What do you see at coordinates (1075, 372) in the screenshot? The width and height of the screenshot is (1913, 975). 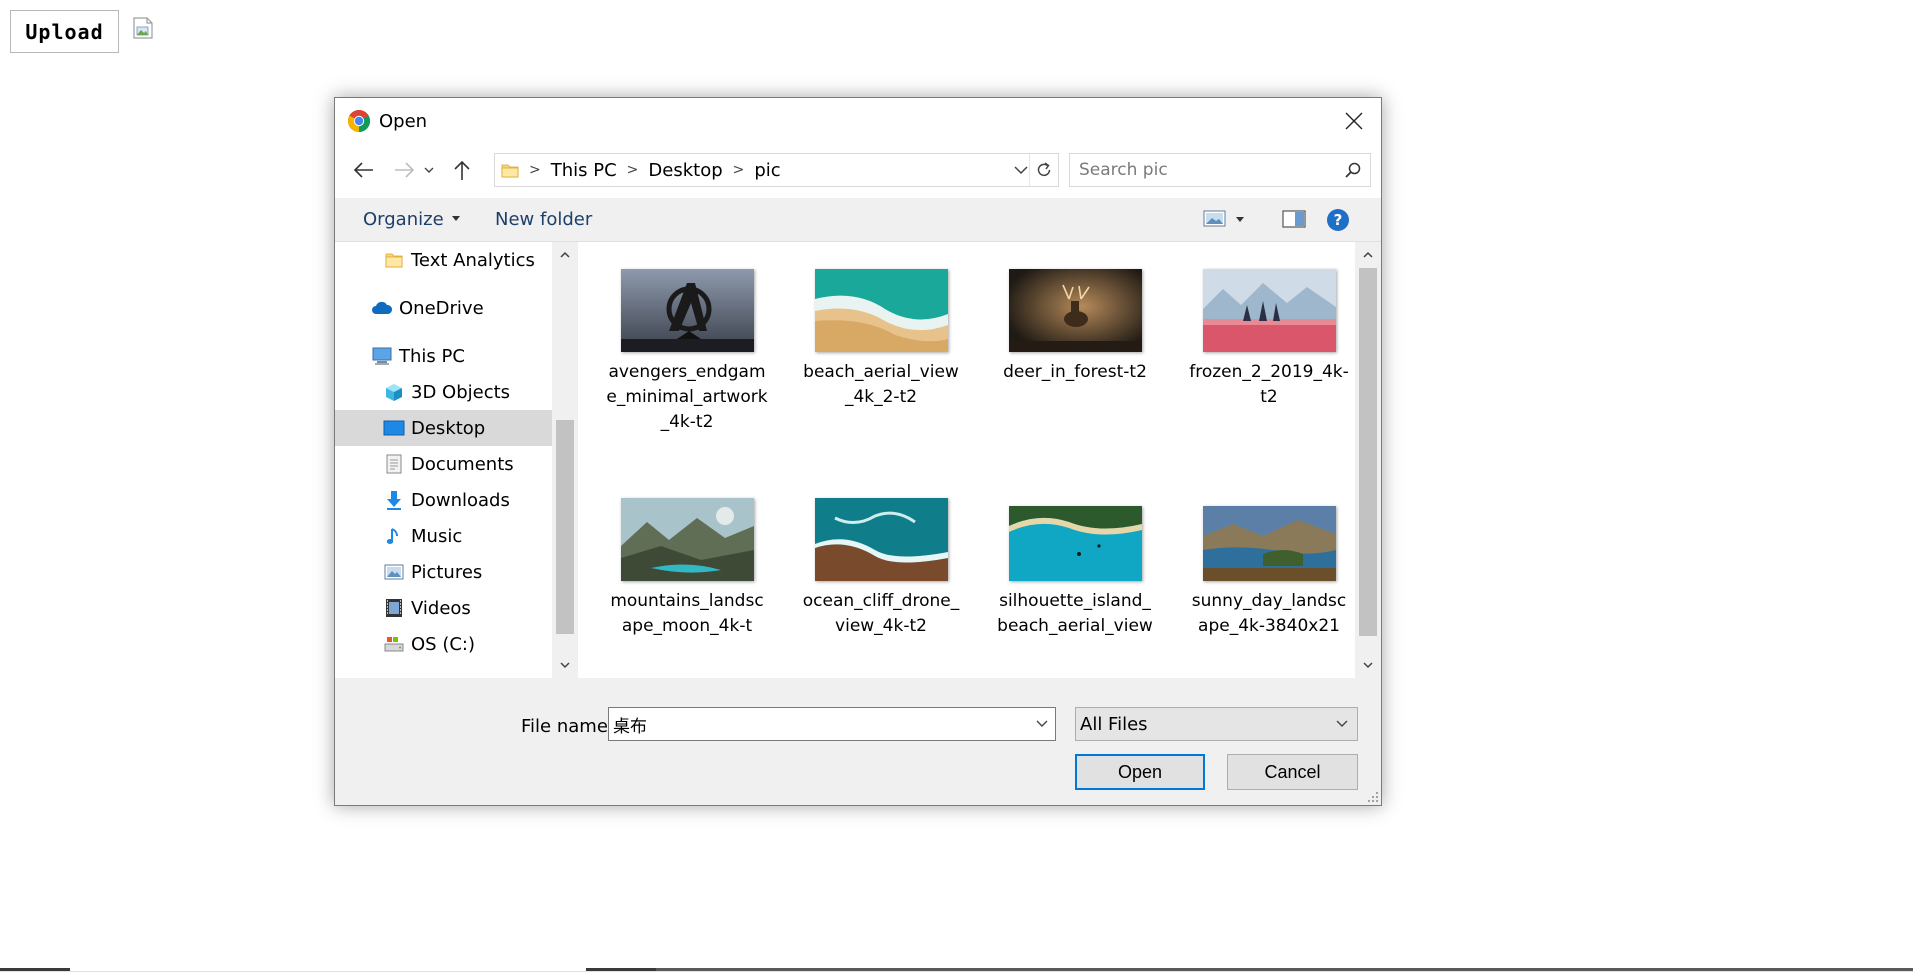 I see `file-name: deer_in_forest-t2` at bounding box center [1075, 372].